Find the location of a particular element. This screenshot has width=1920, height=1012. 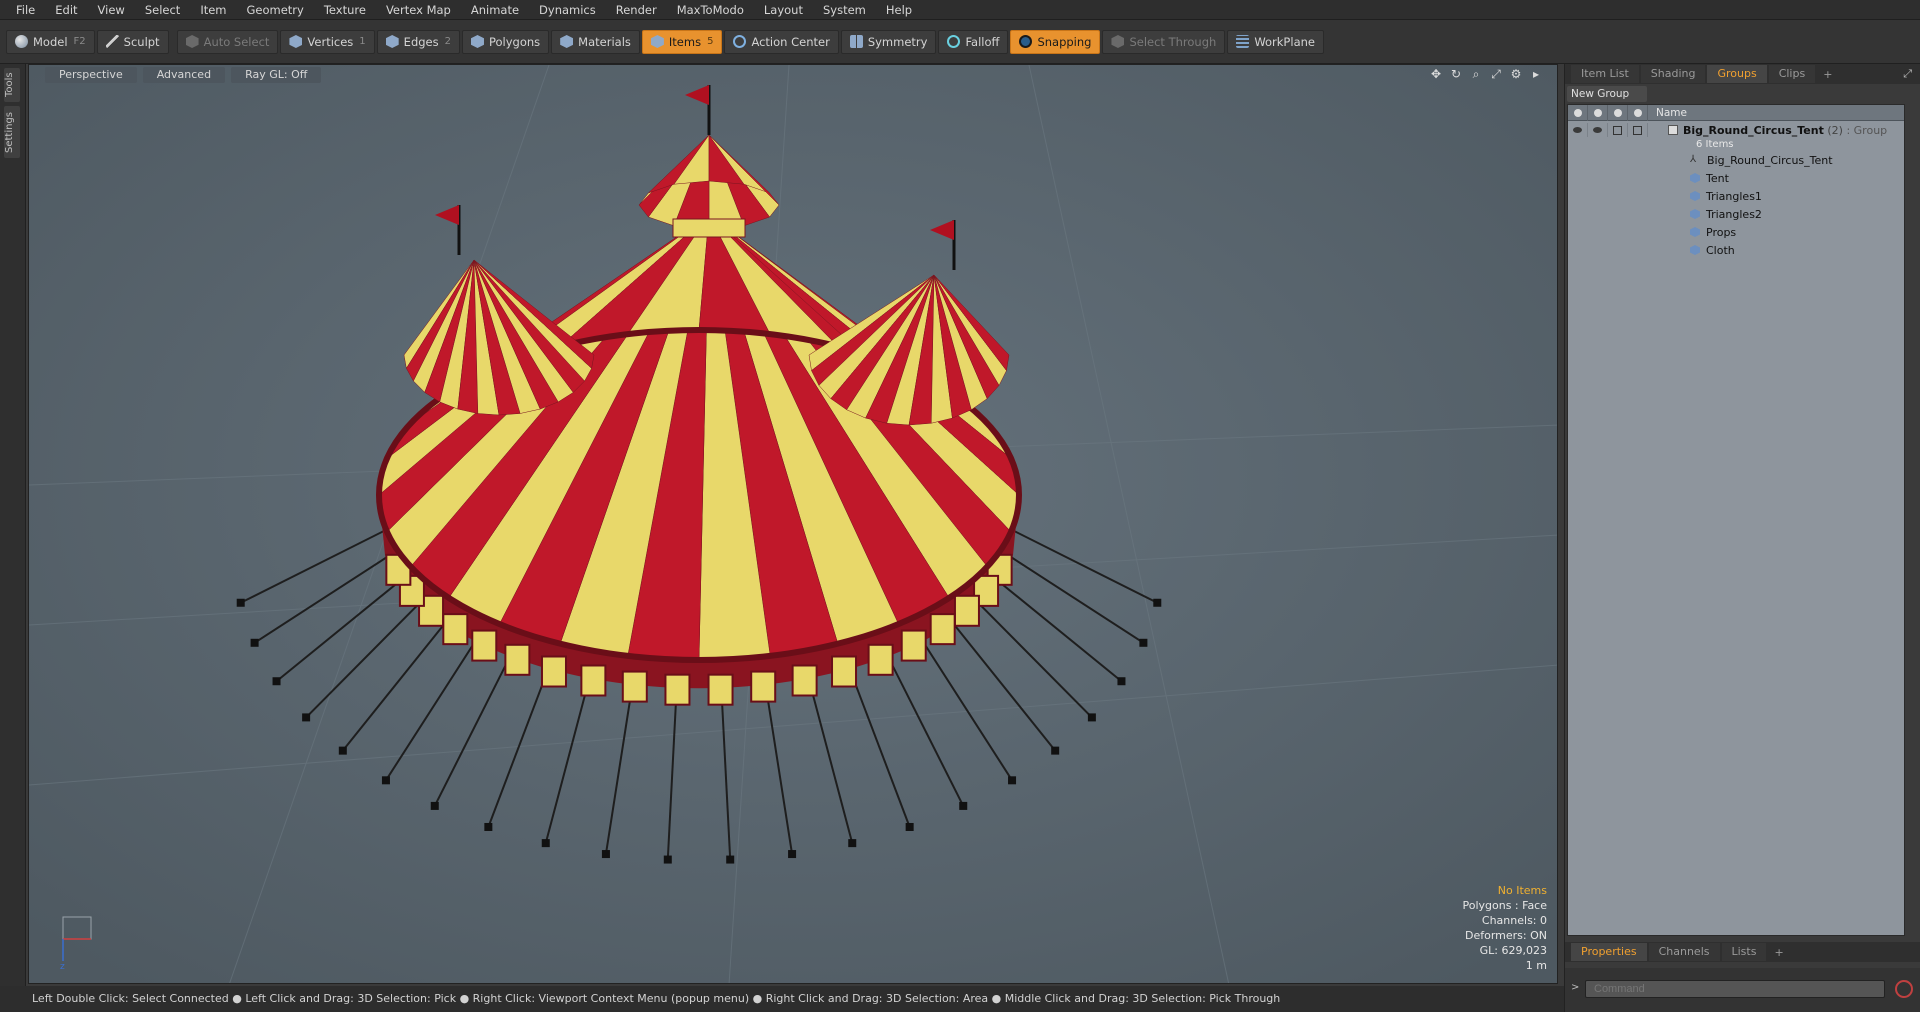

workplane-button: WorkPlane is located at coordinates (1275, 41).